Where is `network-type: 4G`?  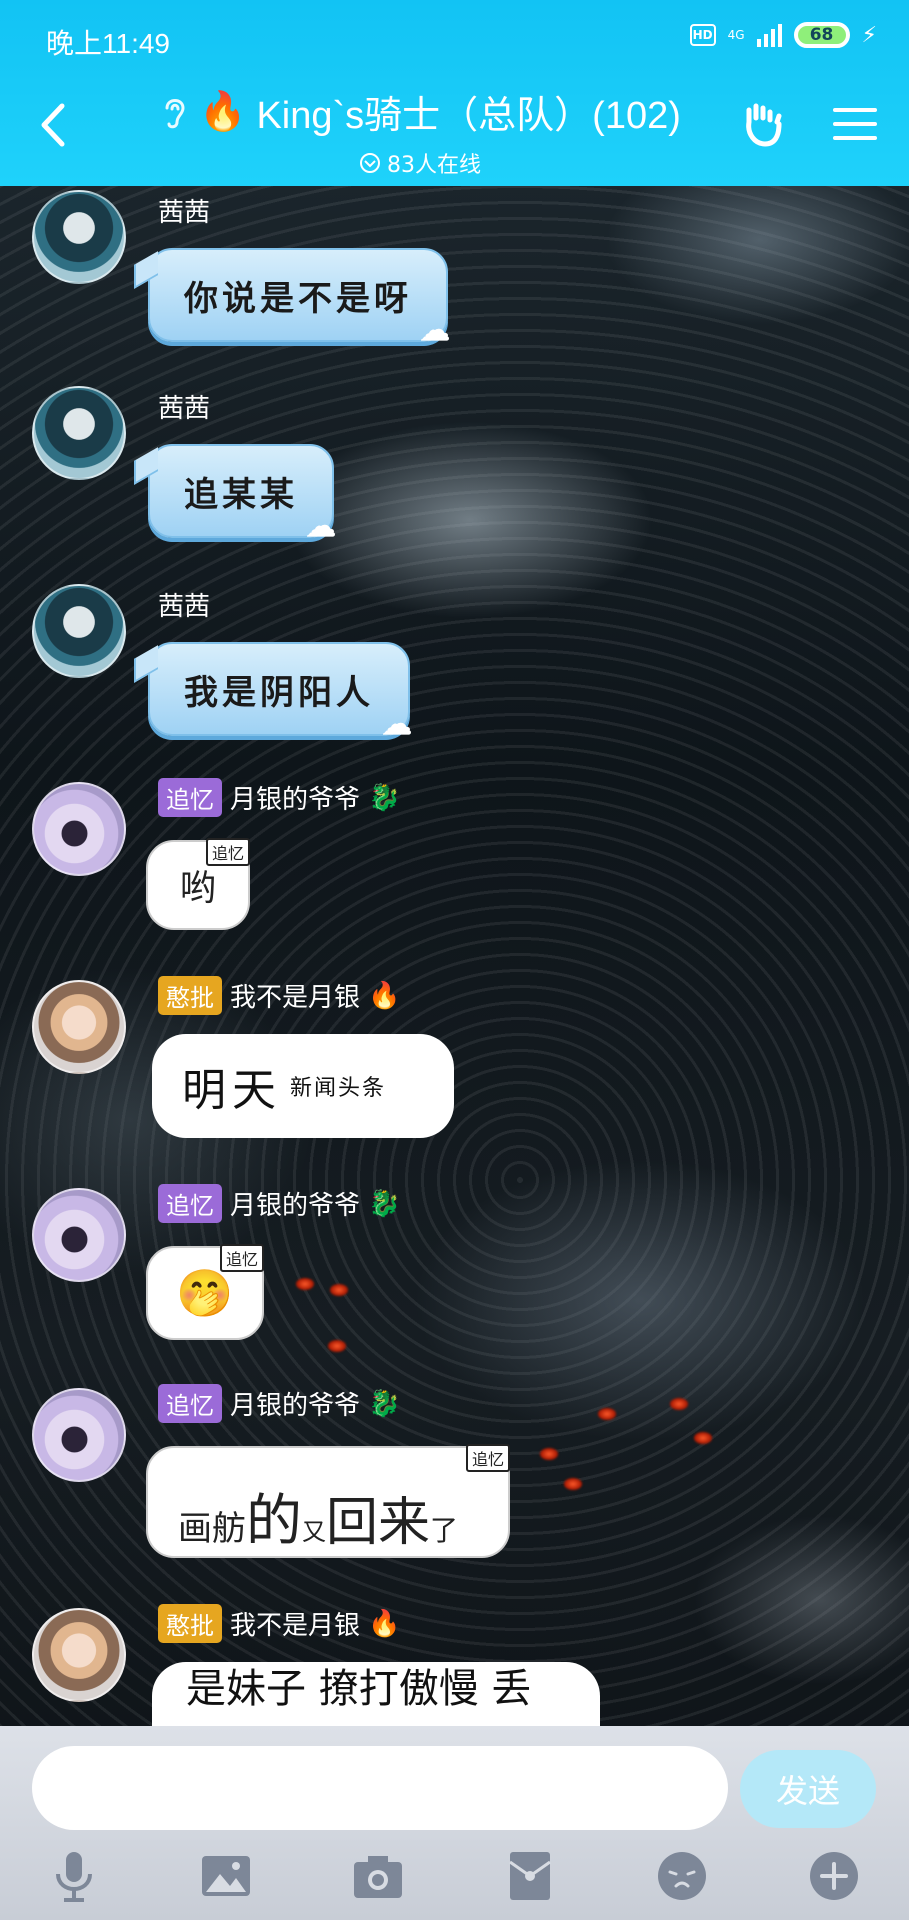
network-type: 4G is located at coordinates (736, 35).